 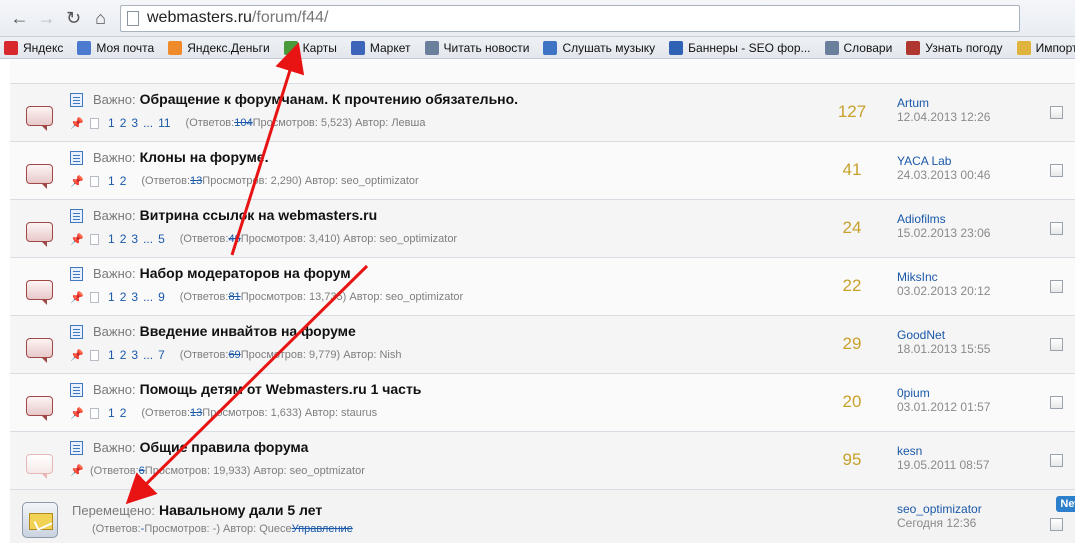 What do you see at coordinates (943, 393) in the screenshot?
I see `last-post-user: 0pium` at bounding box center [943, 393].